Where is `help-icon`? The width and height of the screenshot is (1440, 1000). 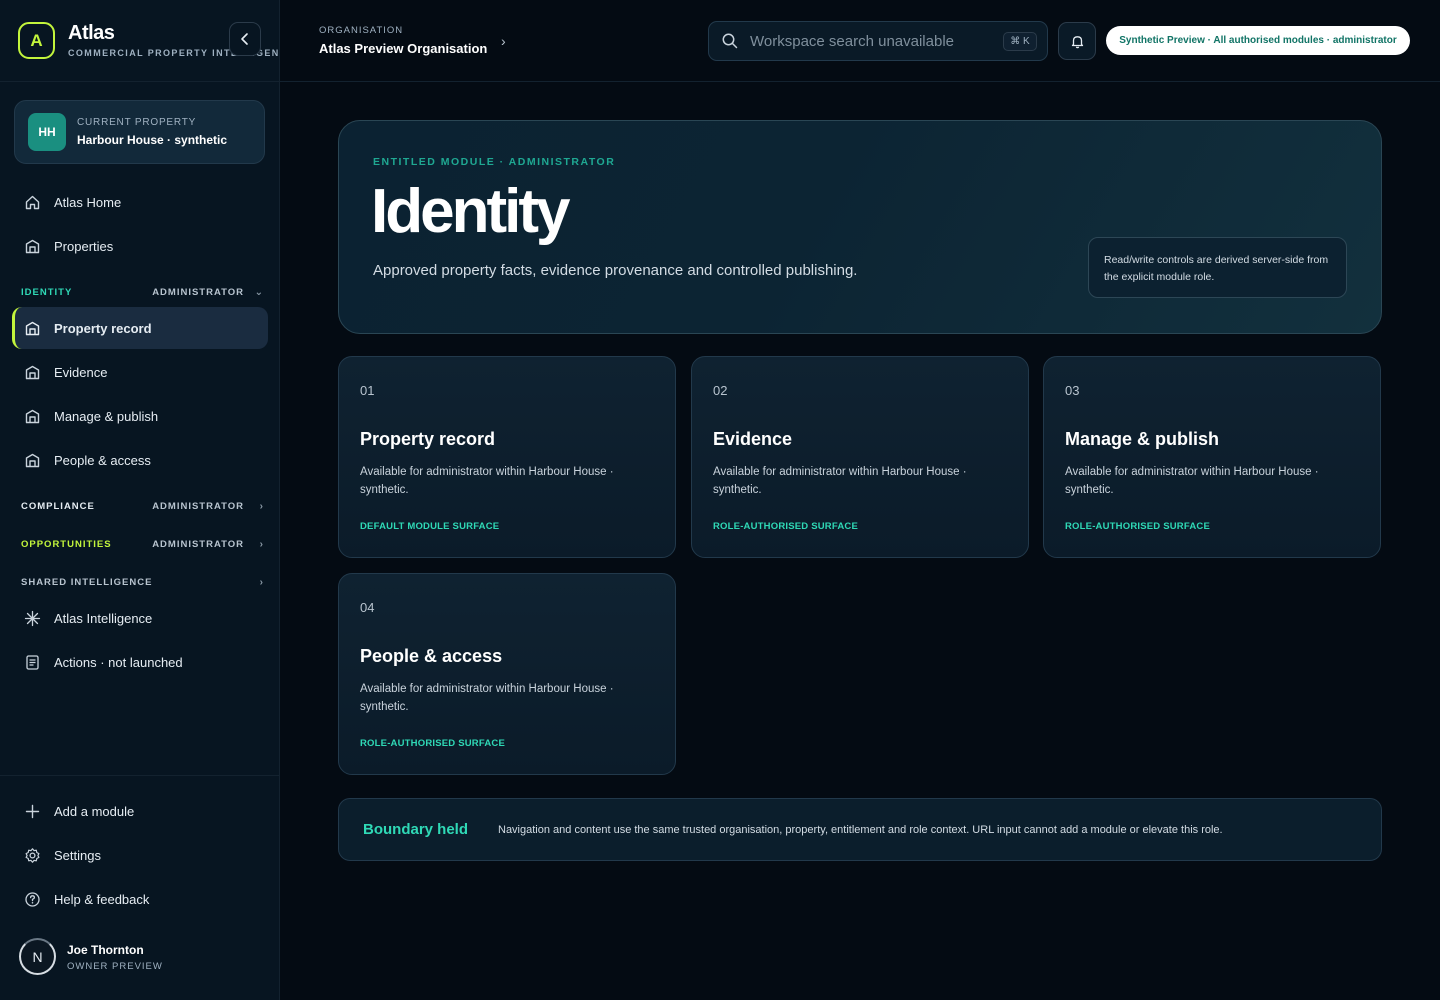 help-icon is located at coordinates (32, 899).